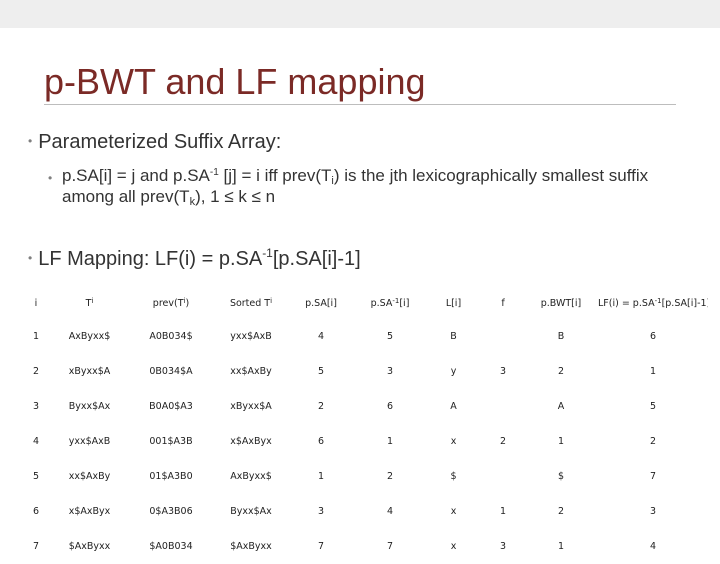 Image resolution: width=720 pixels, height=564 pixels. What do you see at coordinates (251, 336) in the screenshot?
I see `cell-sorted: yxx$AxB` at bounding box center [251, 336].